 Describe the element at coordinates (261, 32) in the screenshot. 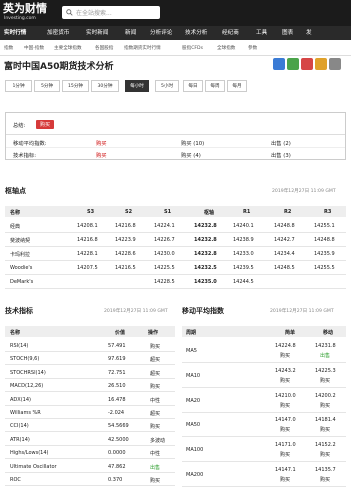

I see `nav-item-tools: 工具` at that location.